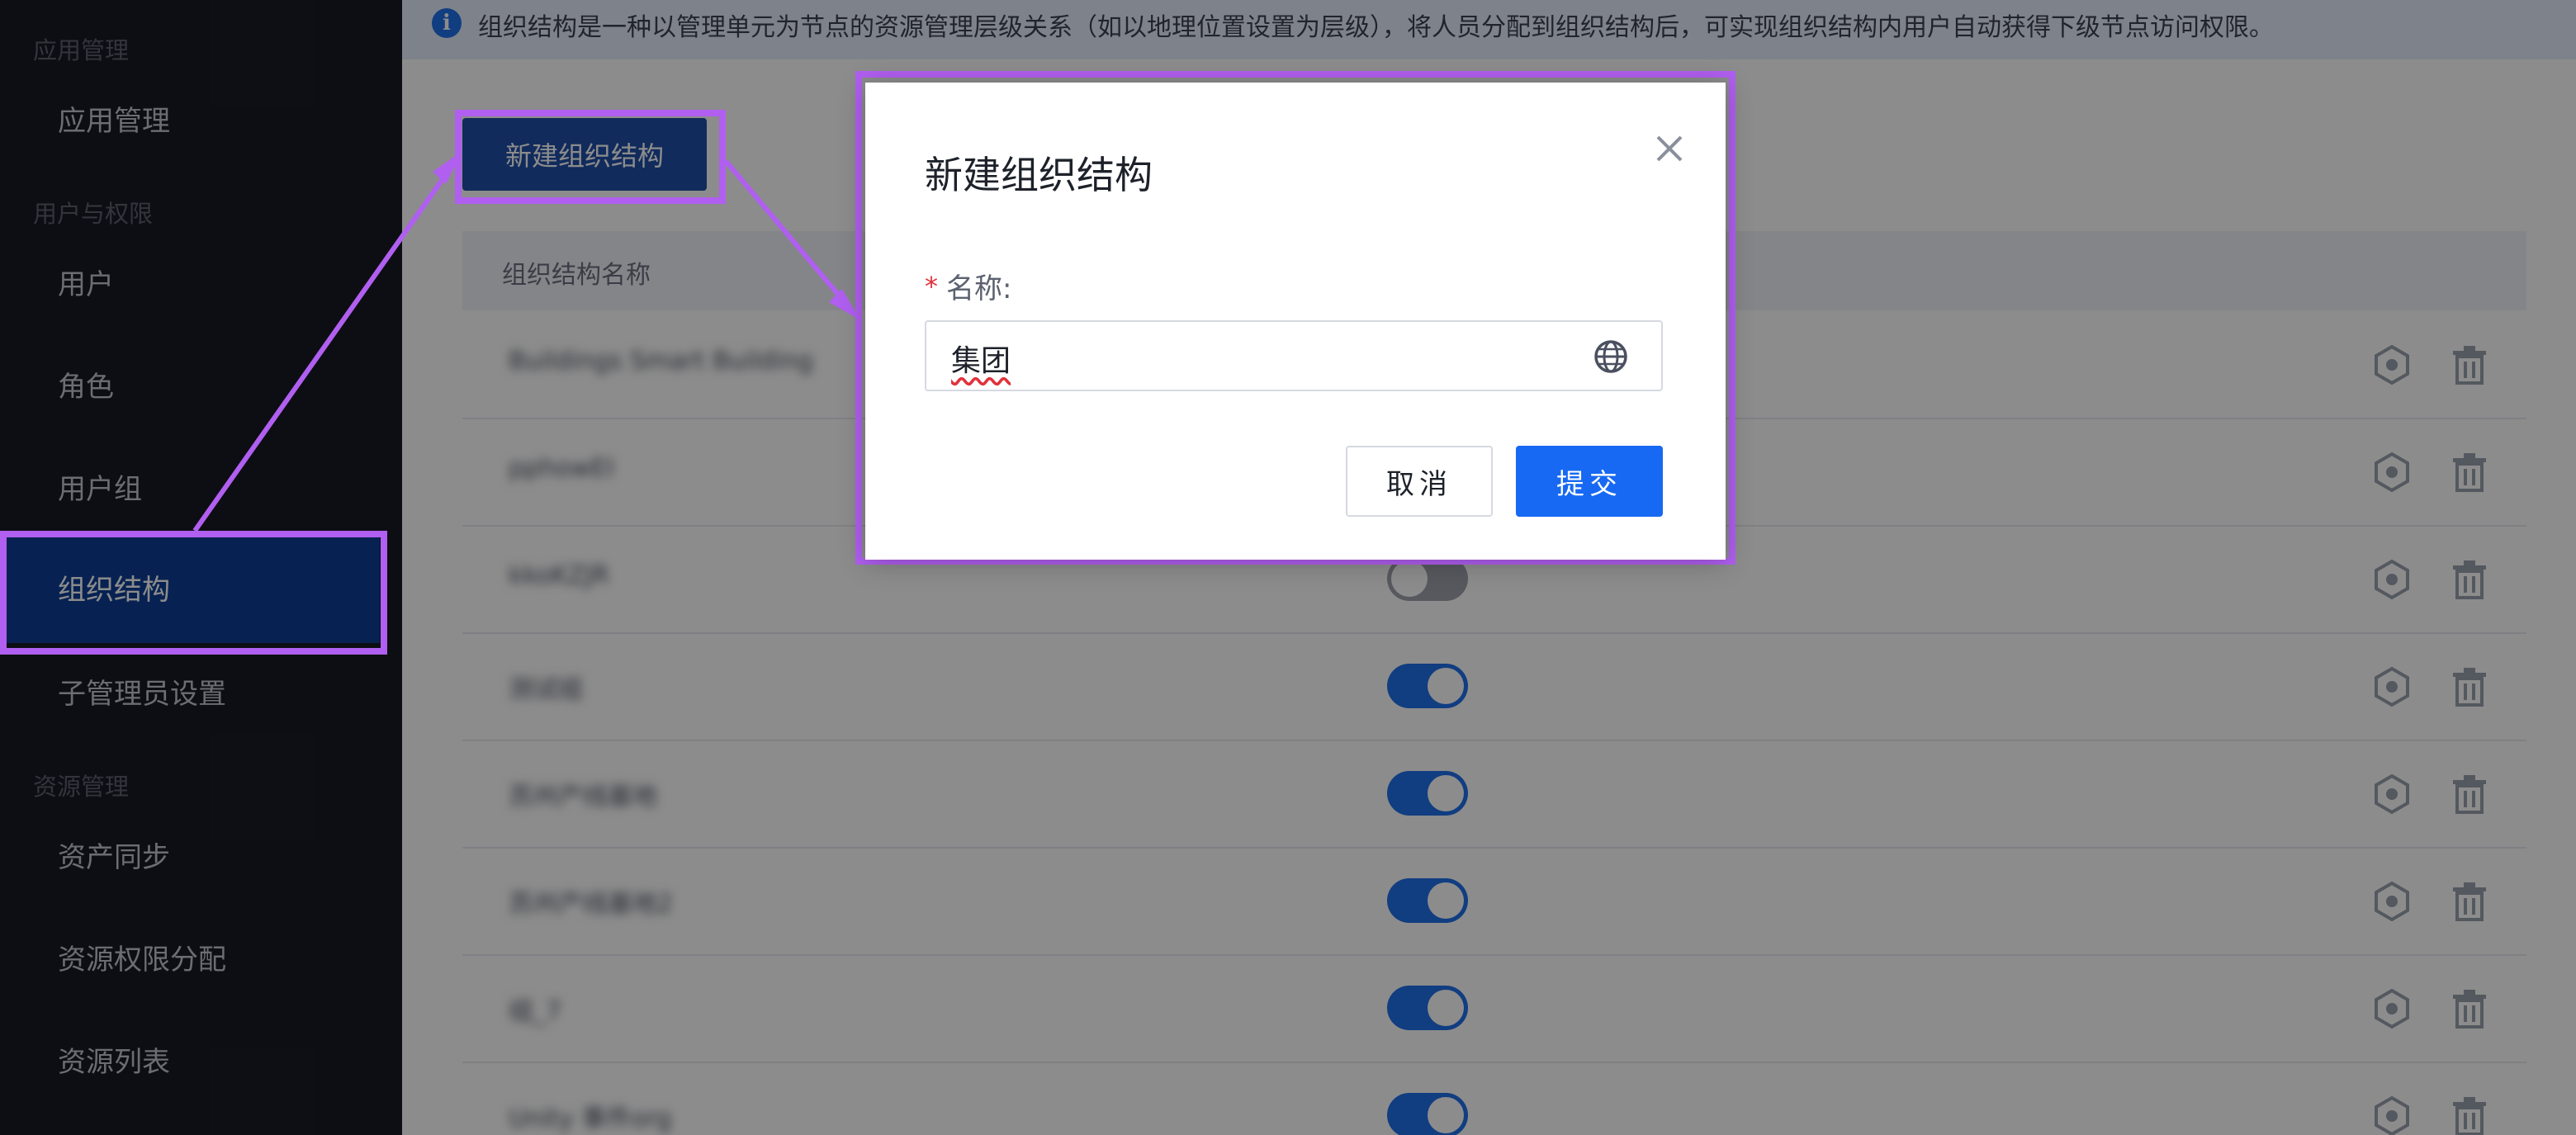 Image resolution: width=2576 pixels, height=1135 pixels. Describe the element at coordinates (931, 286) in the screenshot. I see `required-mark: *` at that location.